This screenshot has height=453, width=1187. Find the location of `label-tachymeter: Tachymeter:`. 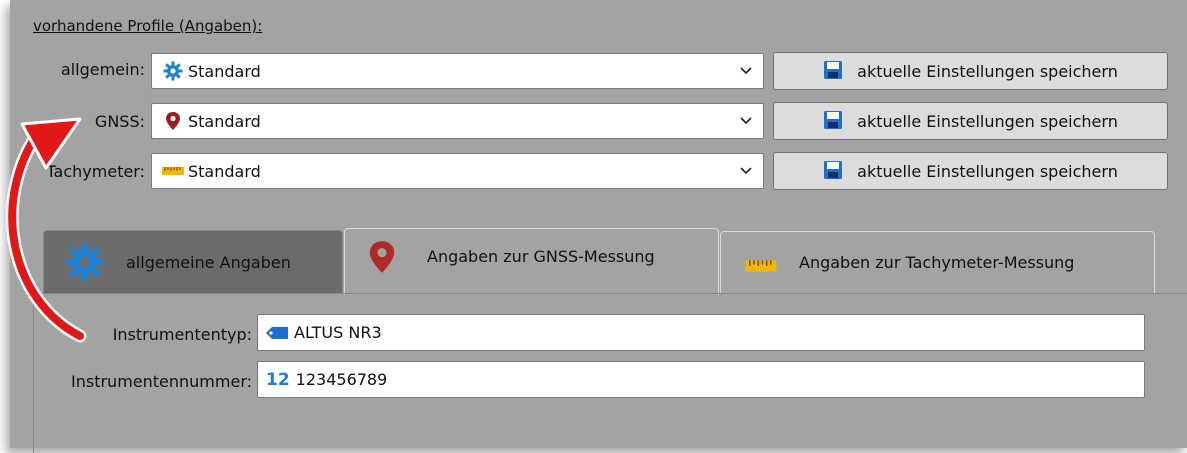

label-tachymeter: Tachymeter: is located at coordinates (95, 171).